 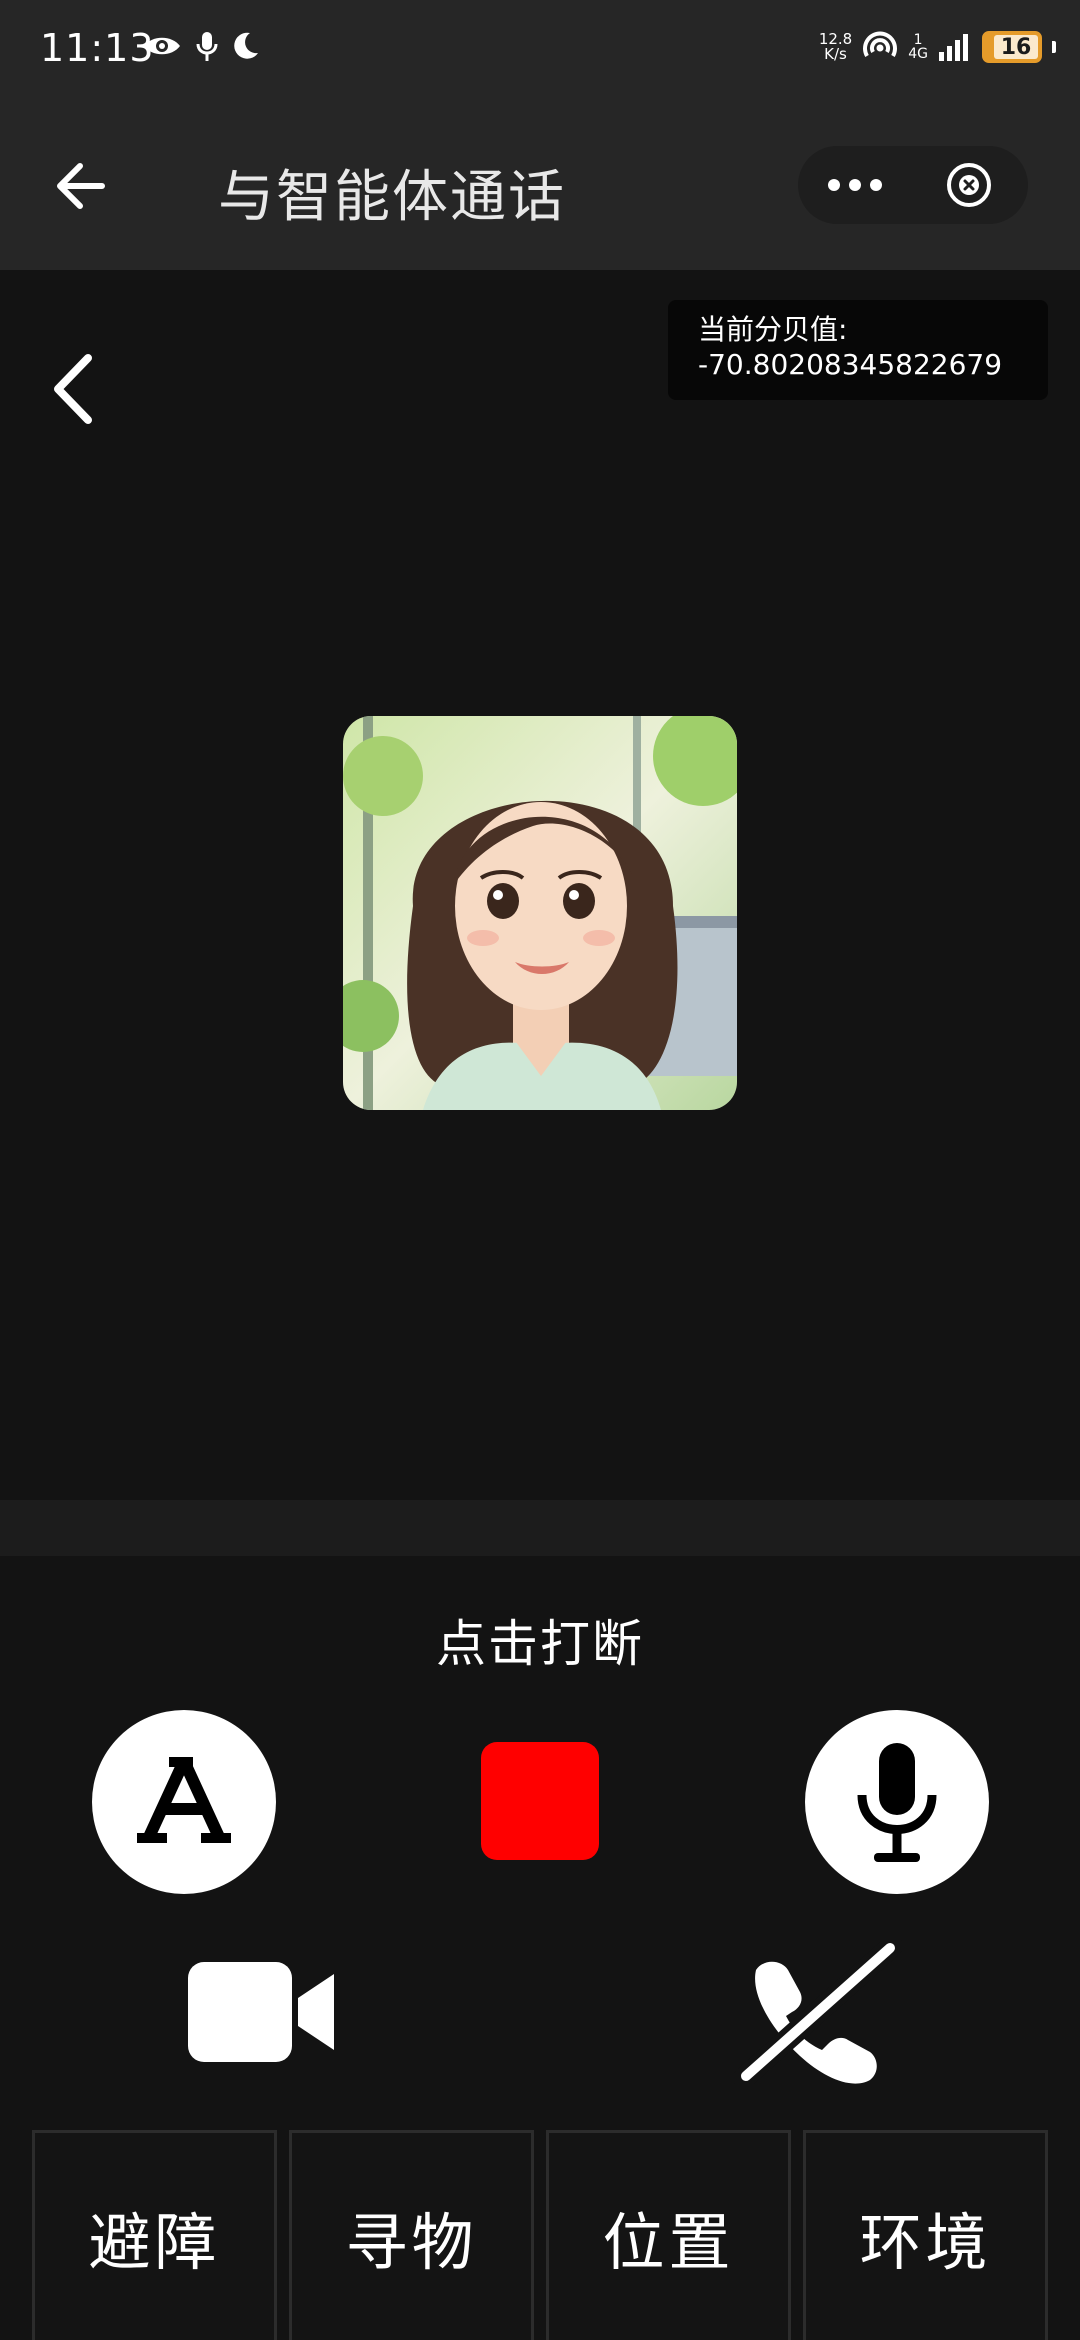 What do you see at coordinates (540, 1528) in the screenshot?
I see `divider` at bounding box center [540, 1528].